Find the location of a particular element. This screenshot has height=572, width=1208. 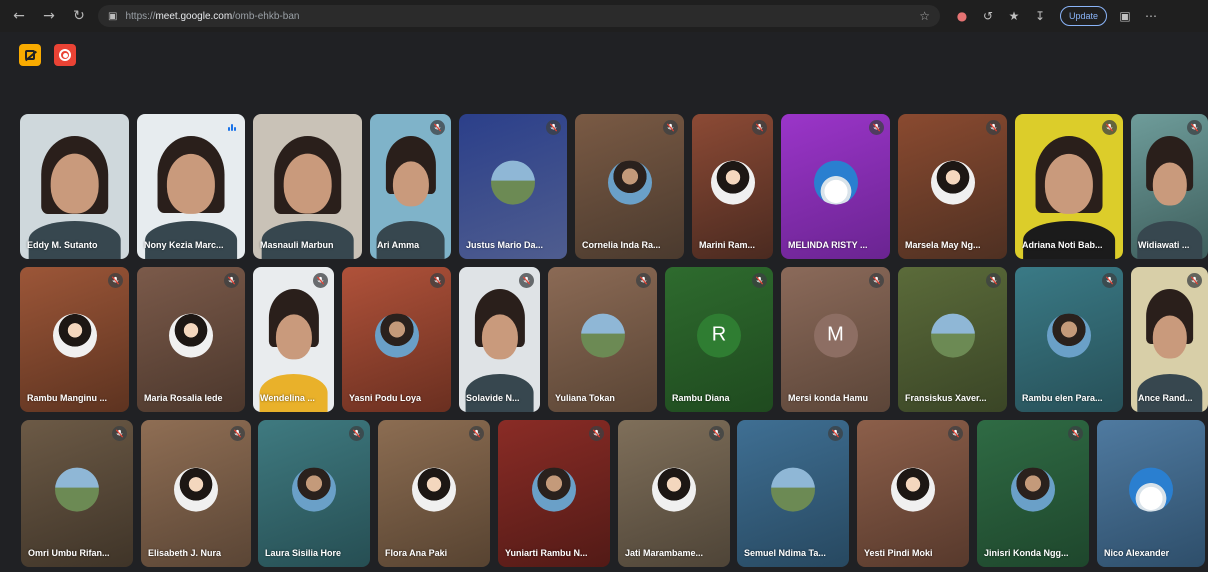

url-path: /omb-ehkb-ban is located at coordinates (266, 16).